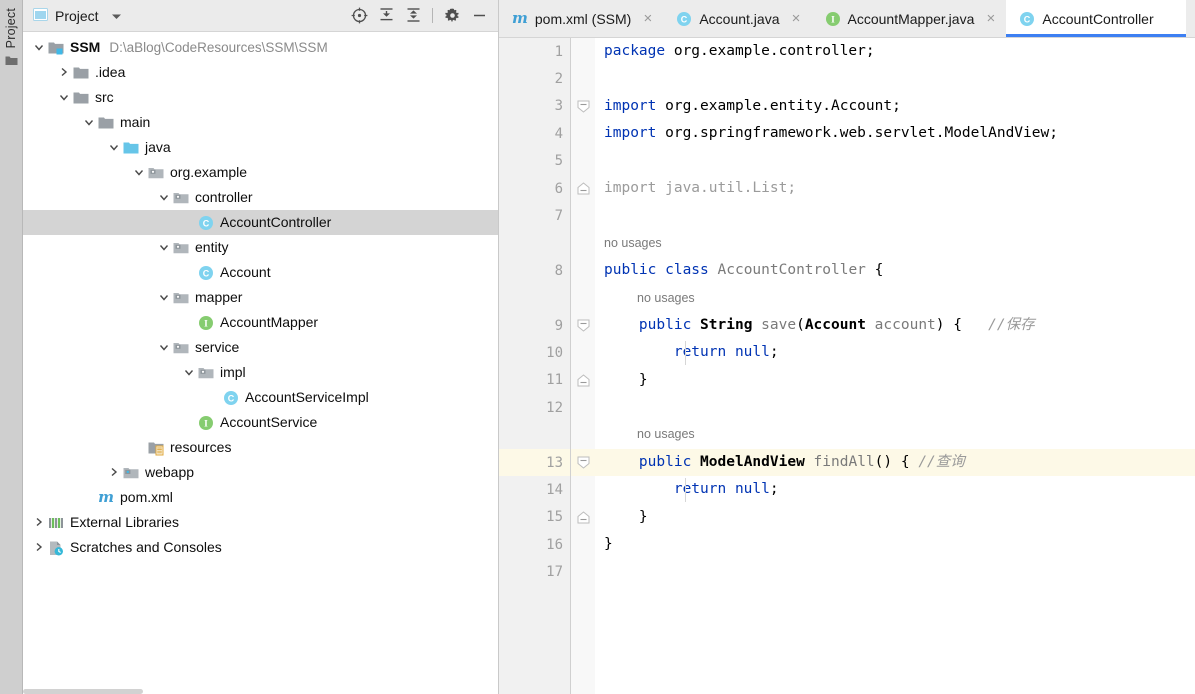  What do you see at coordinates (479, 16) in the screenshot?
I see `hide-icon` at bounding box center [479, 16].